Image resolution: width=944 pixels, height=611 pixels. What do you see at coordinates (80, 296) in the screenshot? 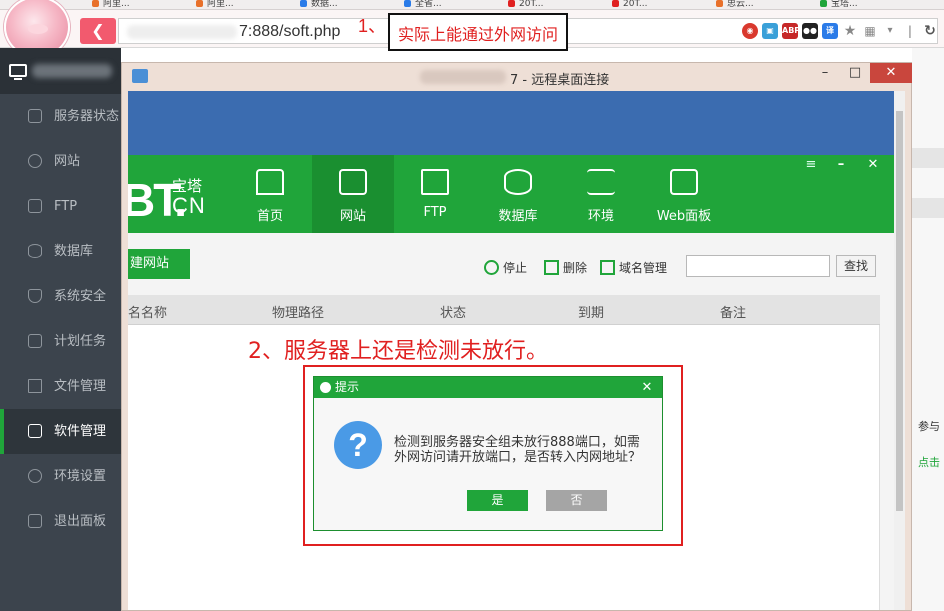
I see `sidebar-item-label: 系统安全` at bounding box center [80, 296].